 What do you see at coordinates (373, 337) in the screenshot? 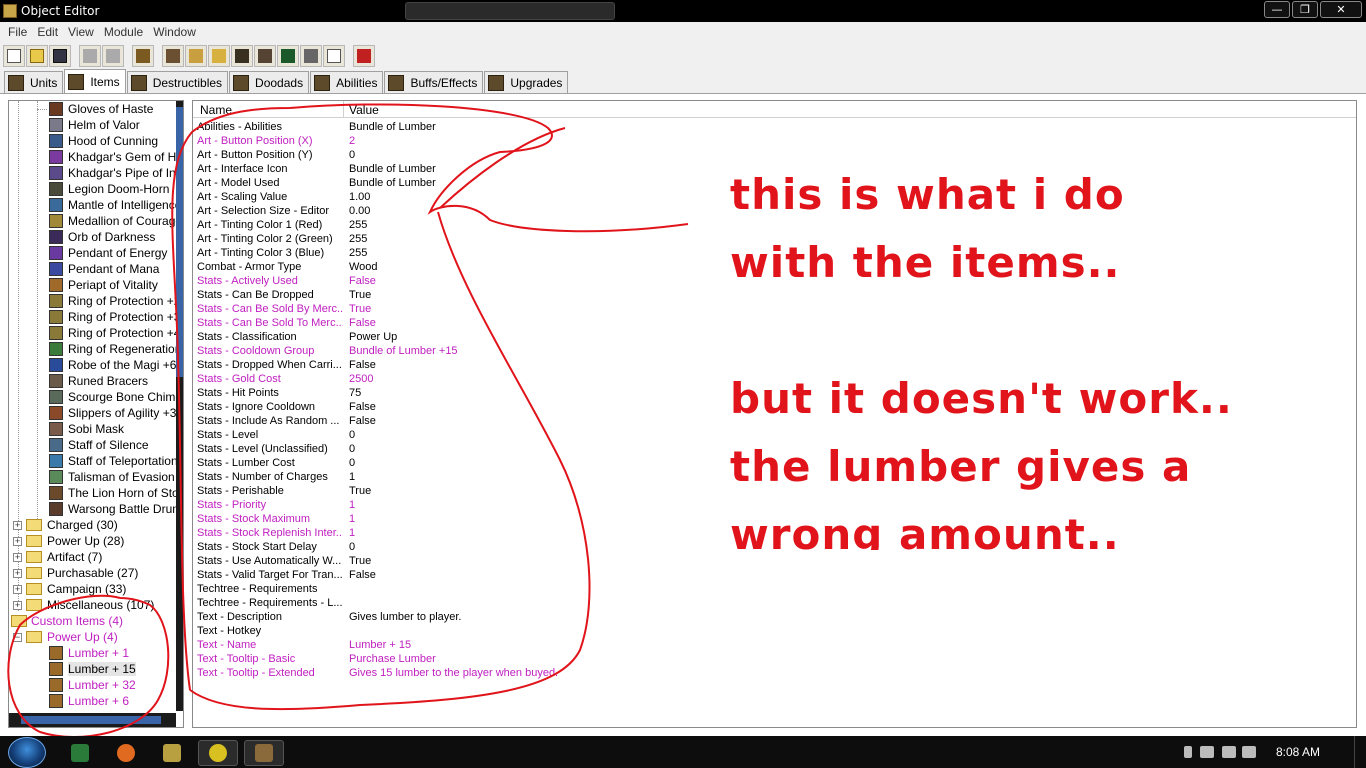
I see `property-value: Power Up` at bounding box center [373, 337].